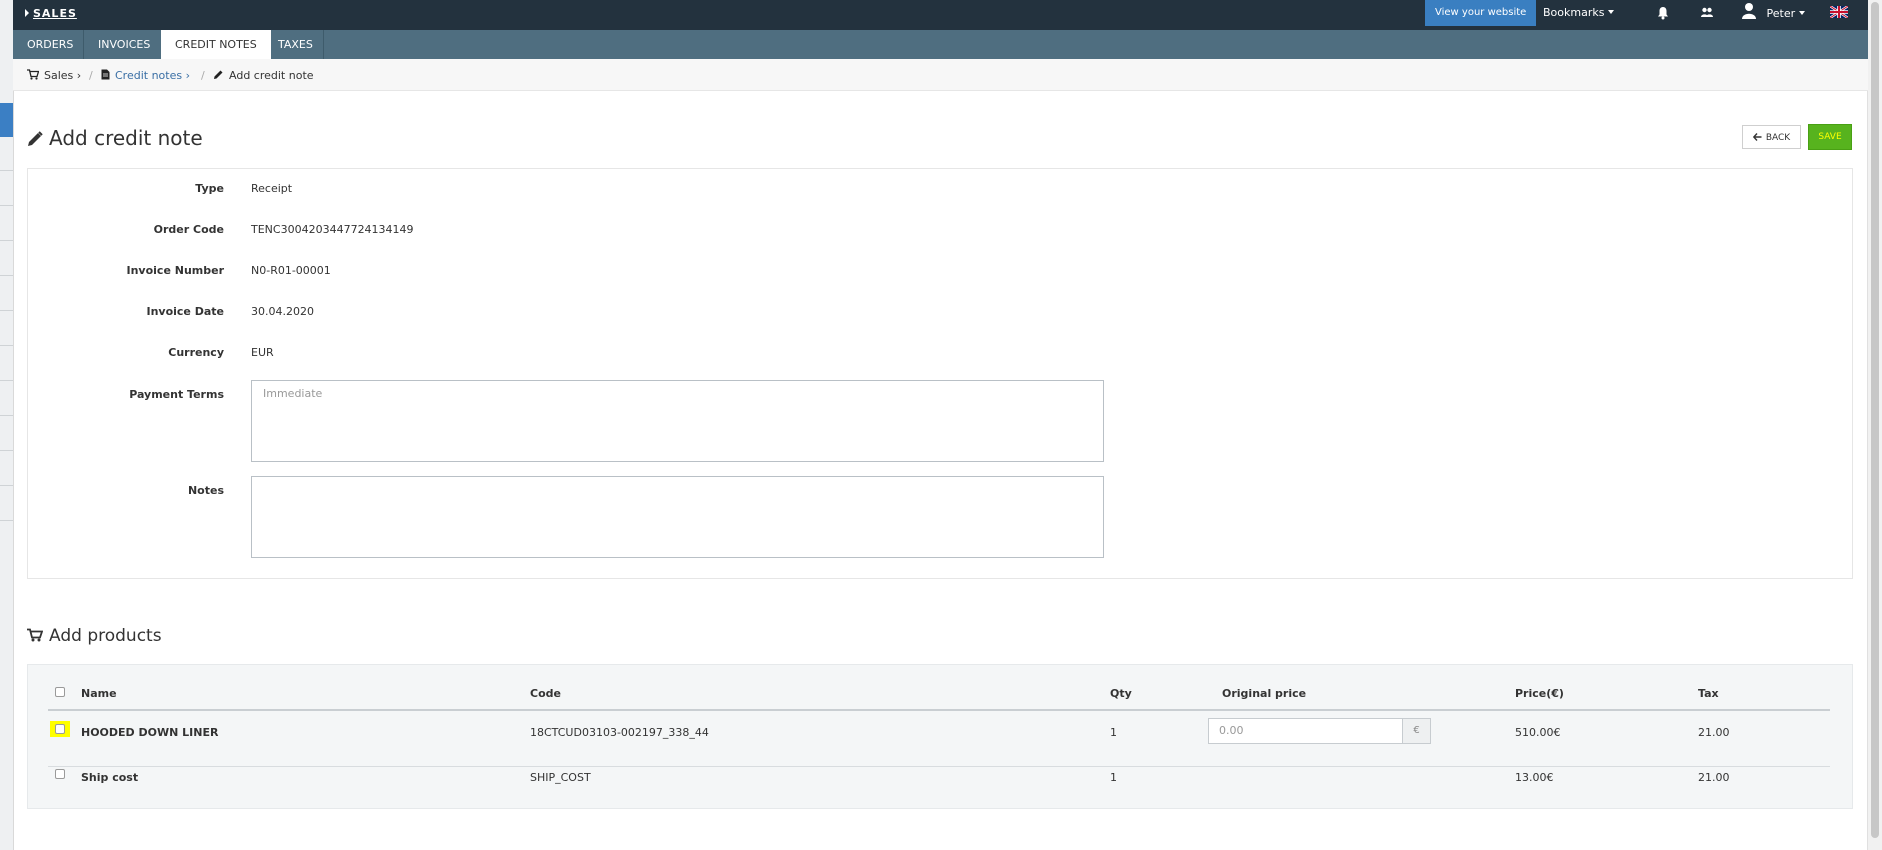  What do you see at coordinates (1754, 11) in the screenshot?
I see `user-icon` at bounding box center [1754, 11].